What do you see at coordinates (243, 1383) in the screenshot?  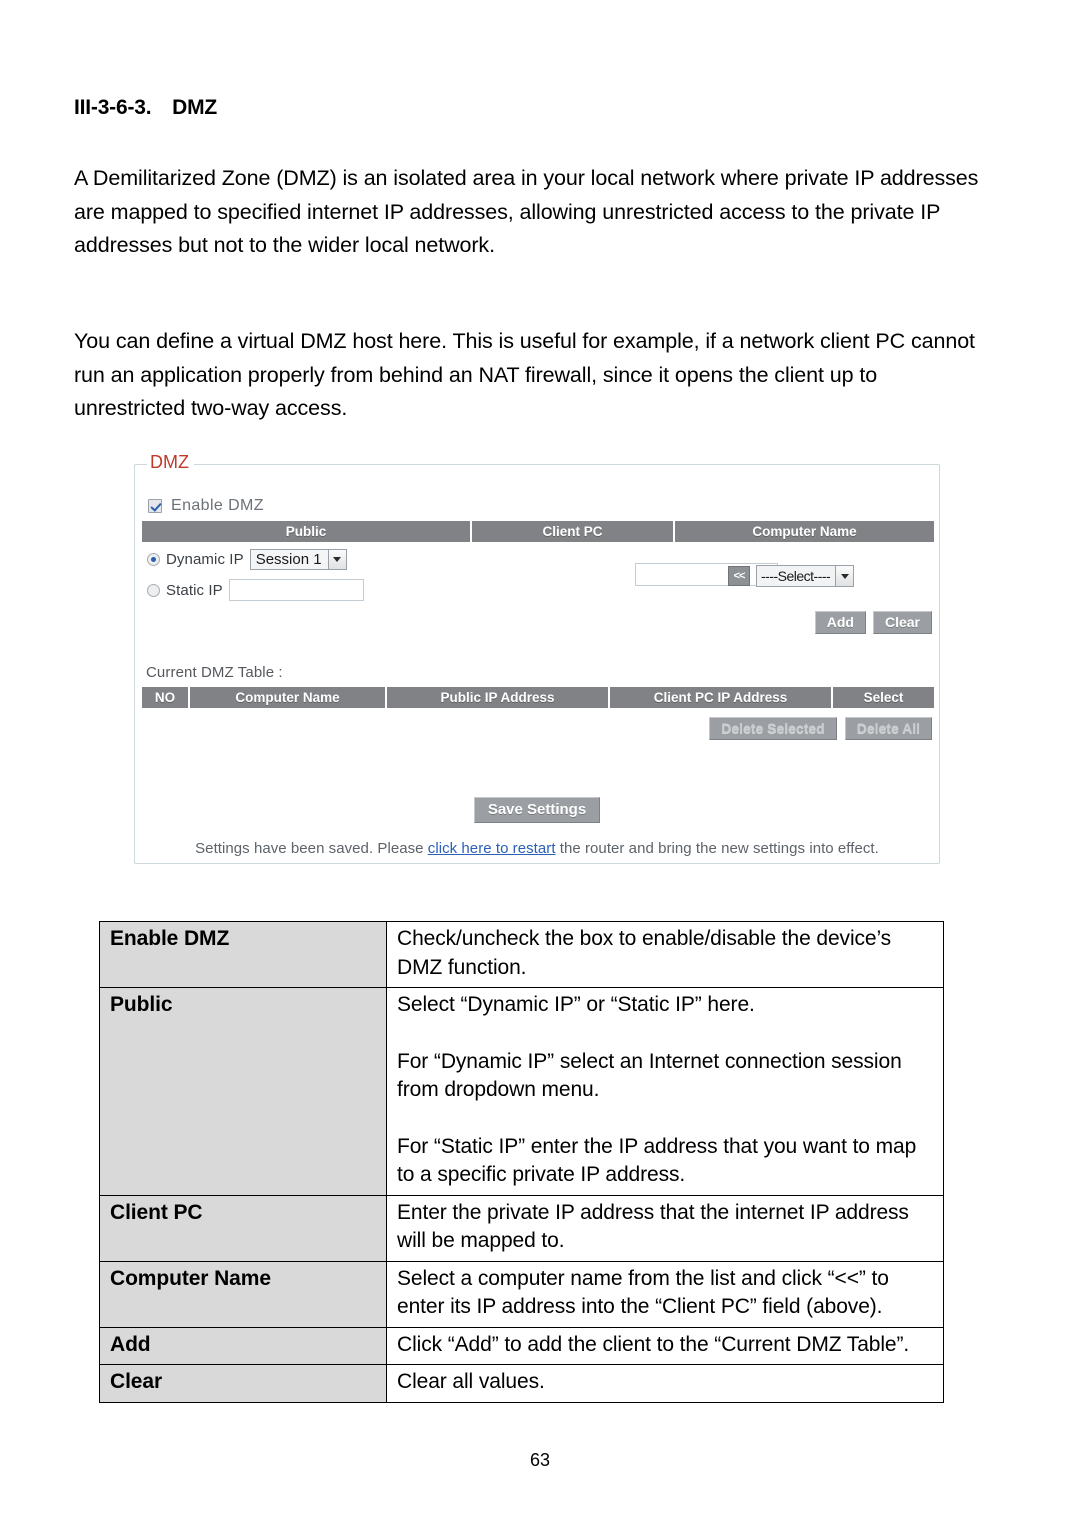 I see `field-name-clear: Clear` at bounding box center [243, 1383].